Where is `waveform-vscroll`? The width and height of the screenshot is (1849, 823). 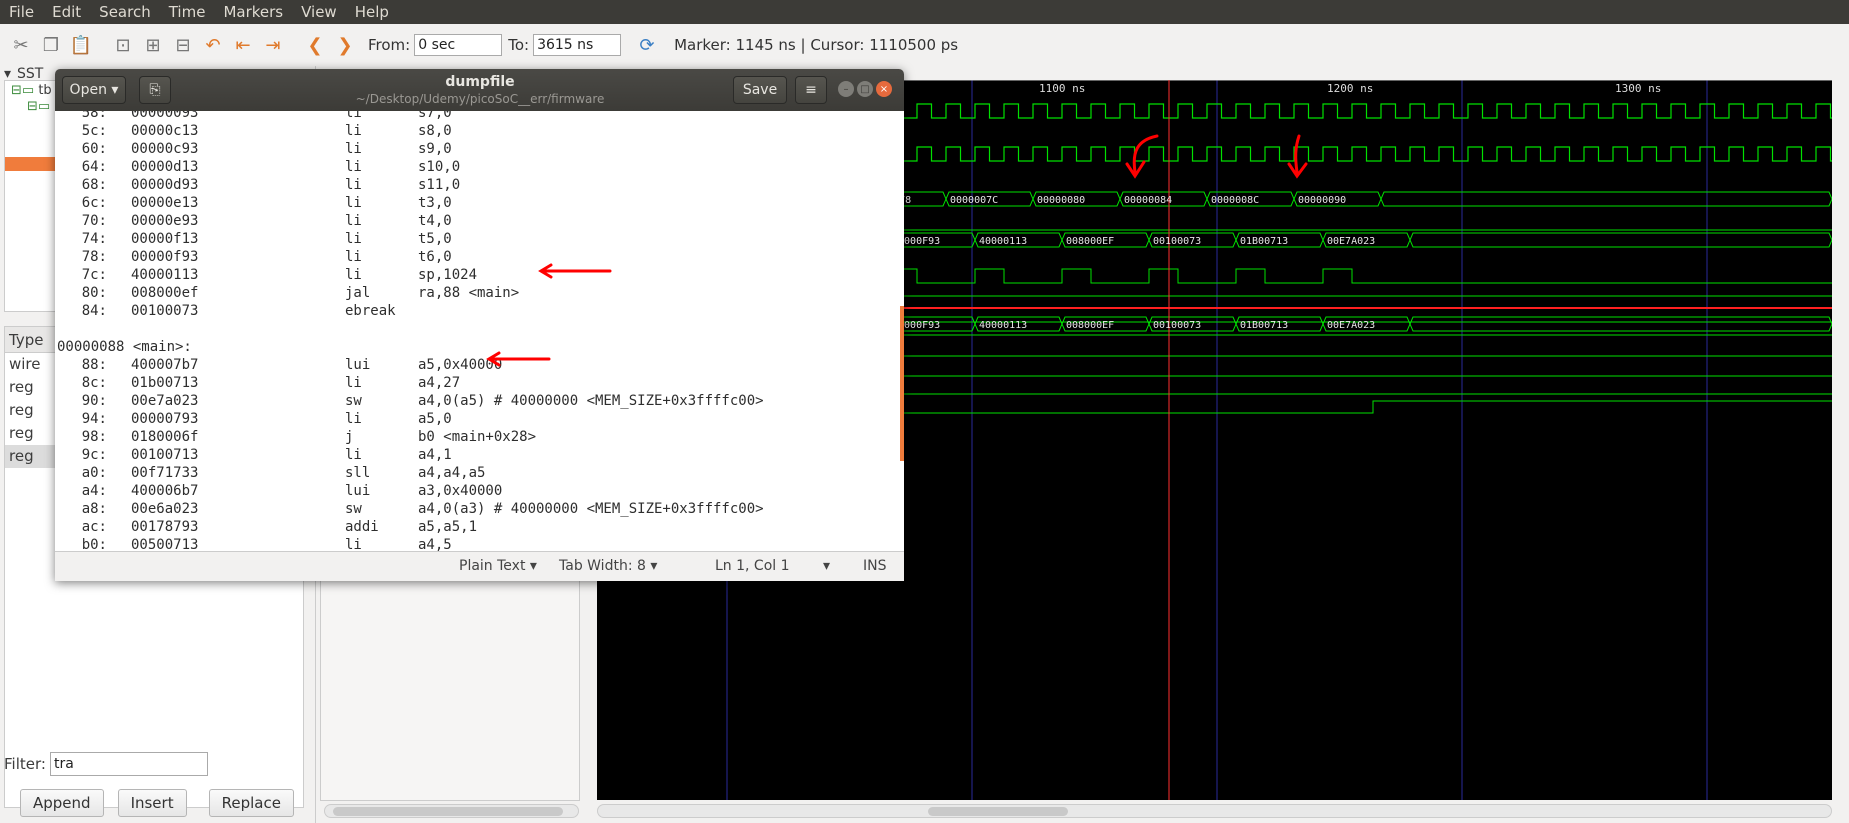
waveform-vscroll is located at coordinates (1842, 440).